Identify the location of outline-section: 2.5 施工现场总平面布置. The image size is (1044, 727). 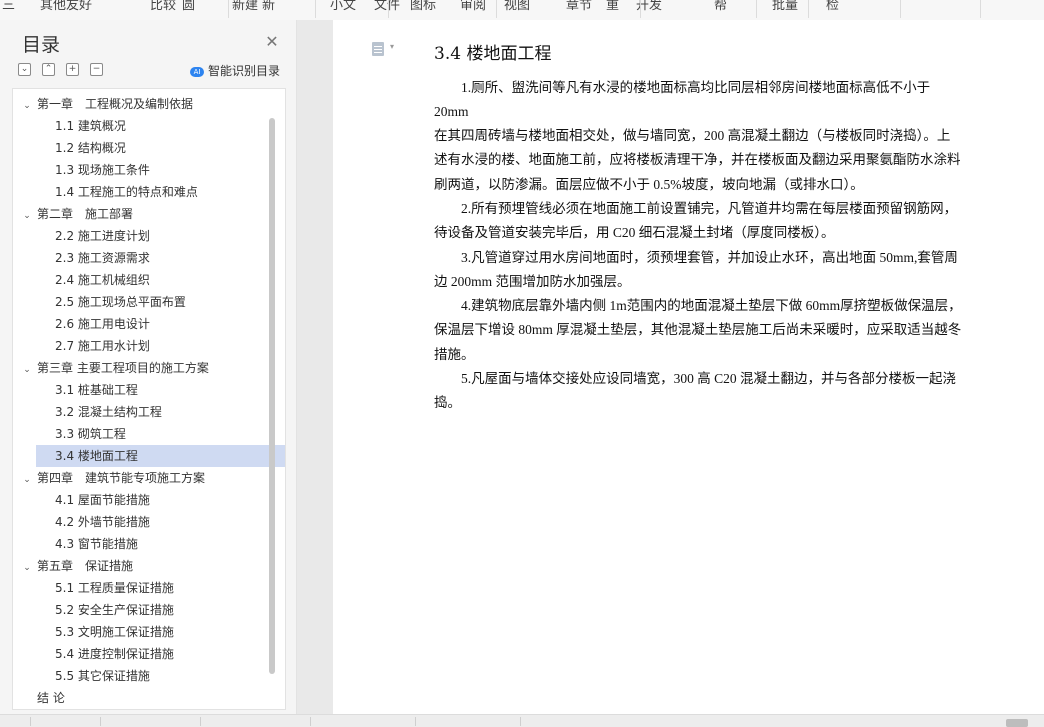
(160, 302).